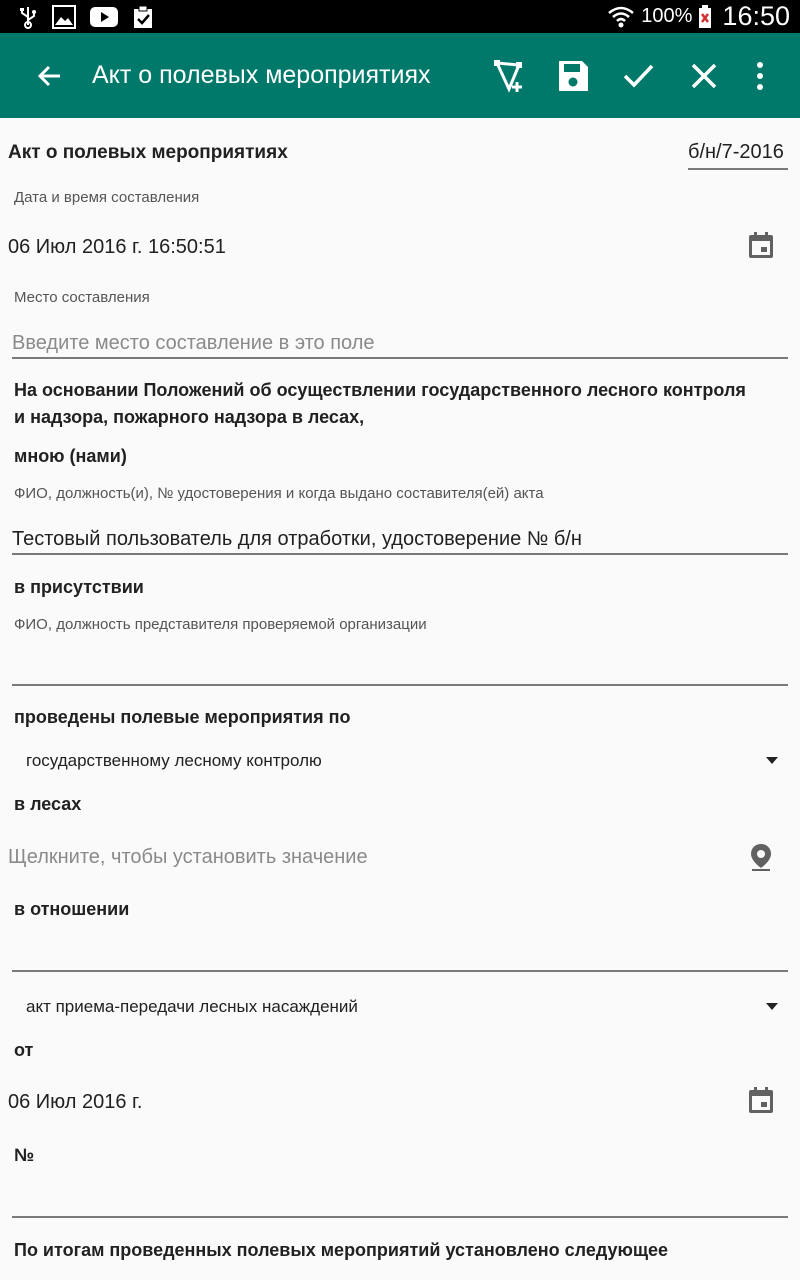  I want to click on battery-percent: 100%, so click(667, 16).